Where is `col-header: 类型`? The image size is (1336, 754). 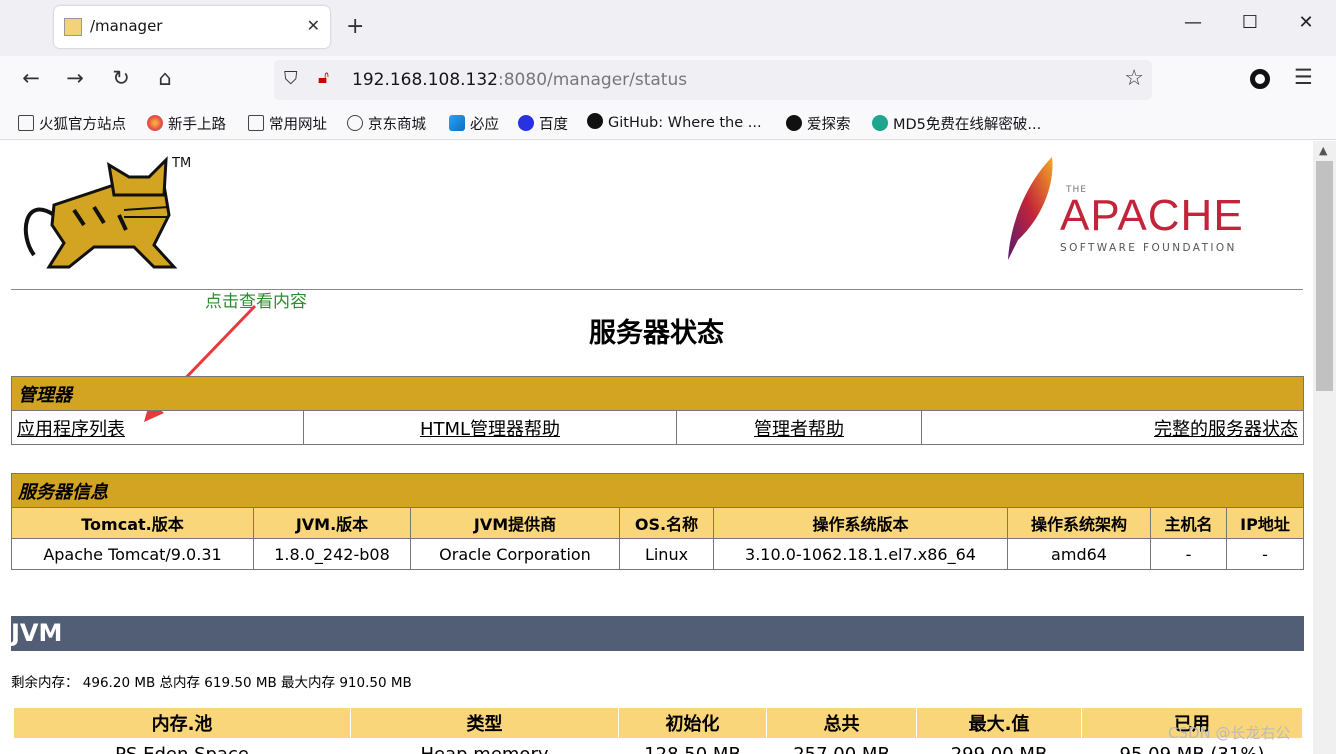 col-header: 类型 is located at coordinates (484, 723).